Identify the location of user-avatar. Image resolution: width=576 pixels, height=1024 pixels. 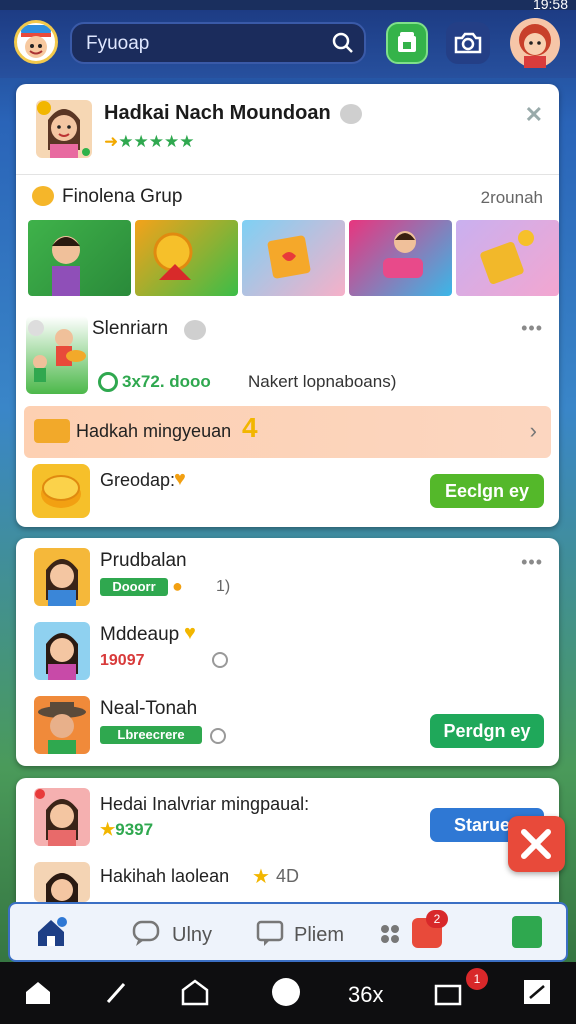
(535, 43).